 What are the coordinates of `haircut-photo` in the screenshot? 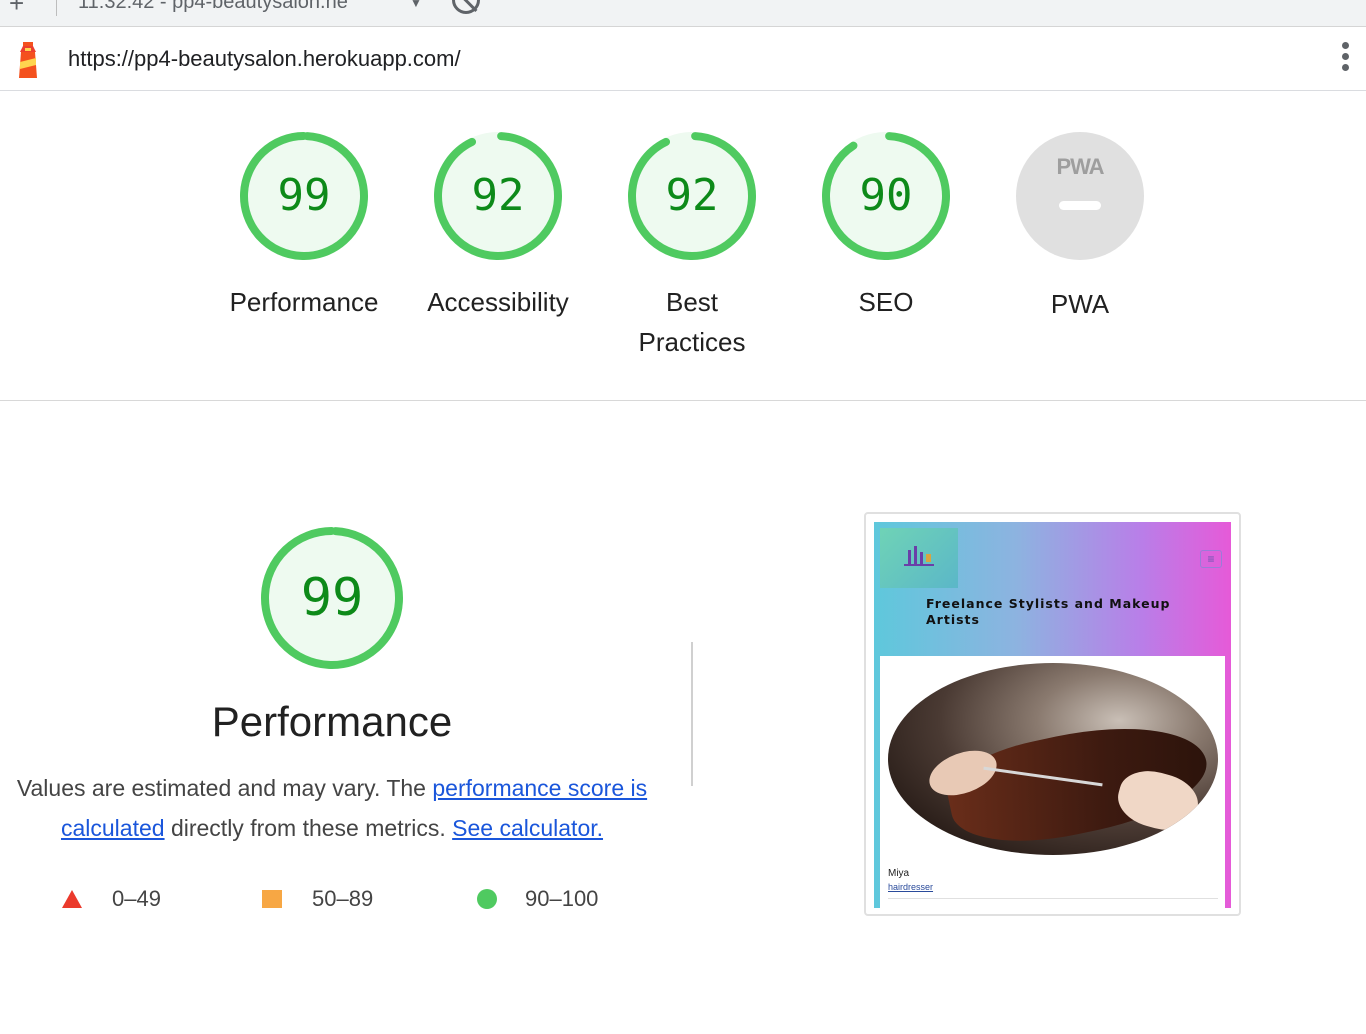 It's located at (1053, 759).